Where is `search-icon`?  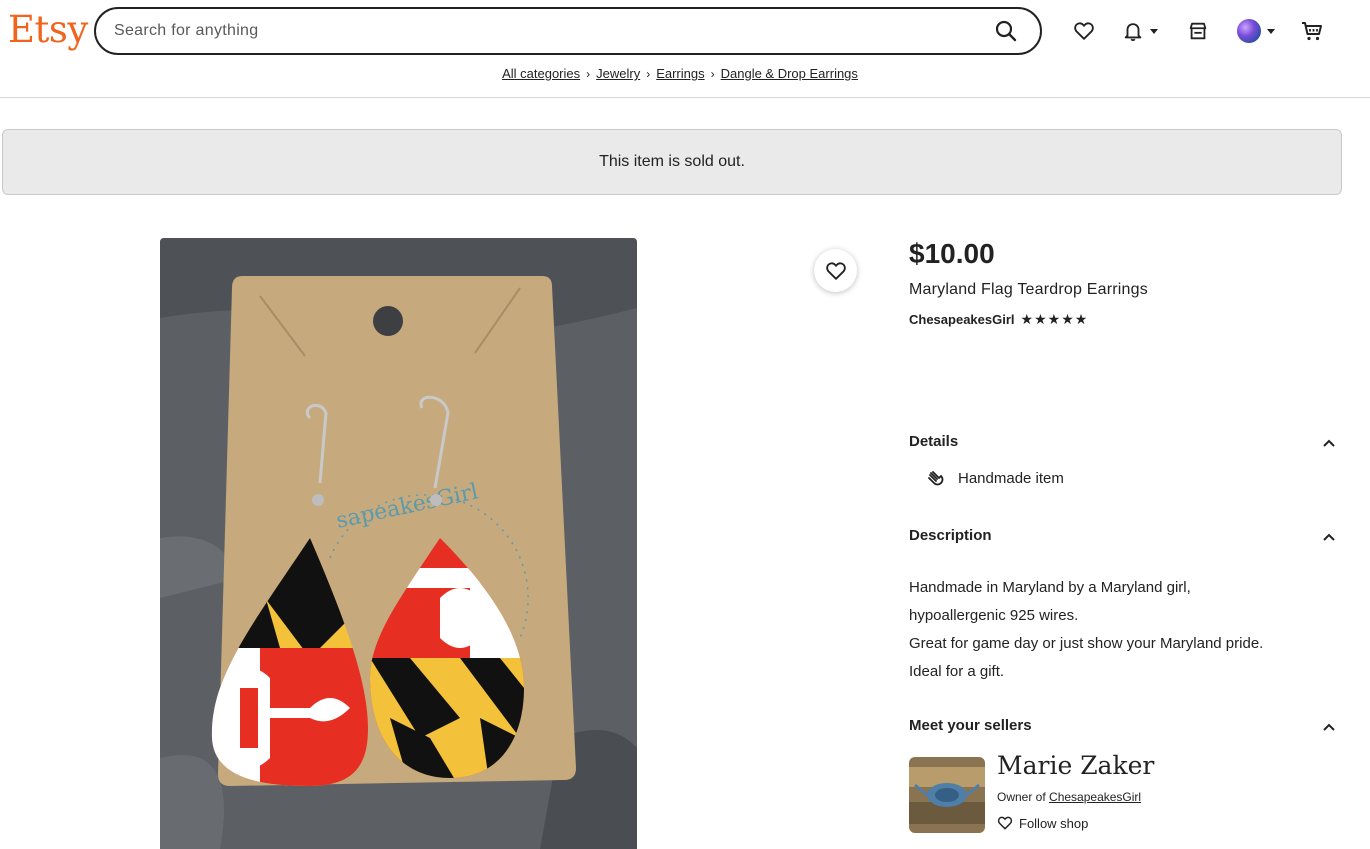 search-icon is located at coordinates (1006, 31).